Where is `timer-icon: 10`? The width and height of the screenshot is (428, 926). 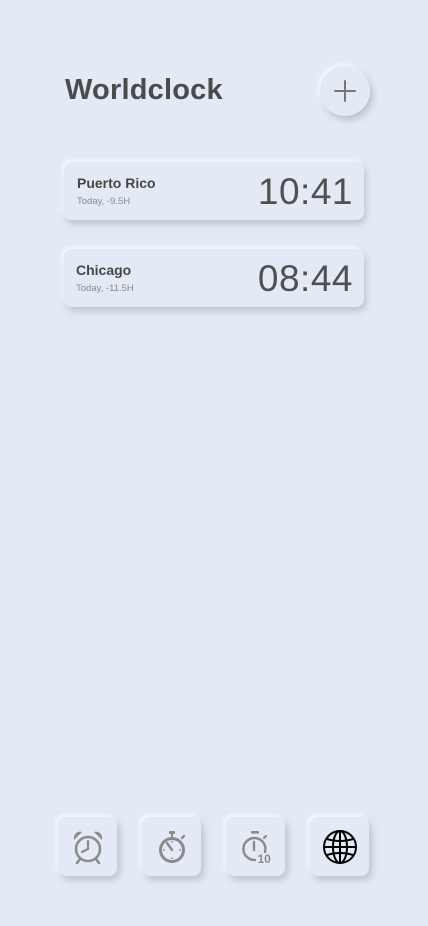
timer-icon: 10 is located at coordinates (256, 847).